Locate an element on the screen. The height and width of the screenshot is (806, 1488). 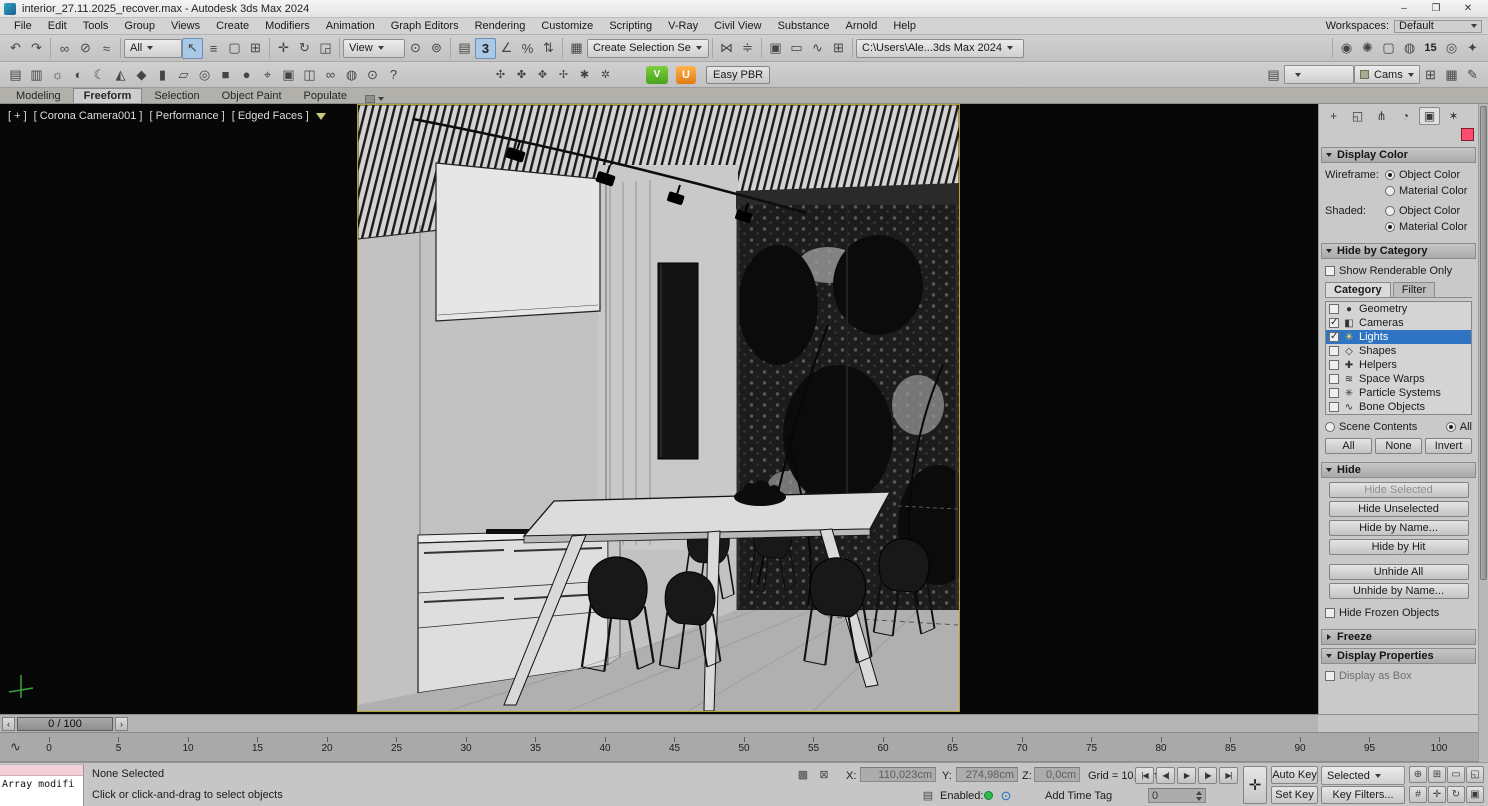
category-row-geometry: ● Geometry is located at coordinates (1398, 309).